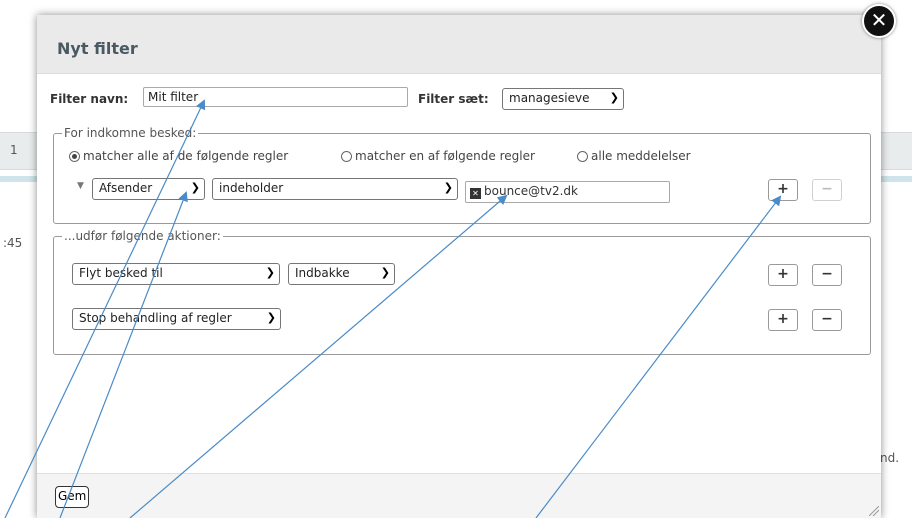 Image resolution: width=912 pixels, height=518 pixels. What do you see at coordinates (74, 156) in the screenshot?
I see `radio-checked-icon` at bounding box center [74, 156].